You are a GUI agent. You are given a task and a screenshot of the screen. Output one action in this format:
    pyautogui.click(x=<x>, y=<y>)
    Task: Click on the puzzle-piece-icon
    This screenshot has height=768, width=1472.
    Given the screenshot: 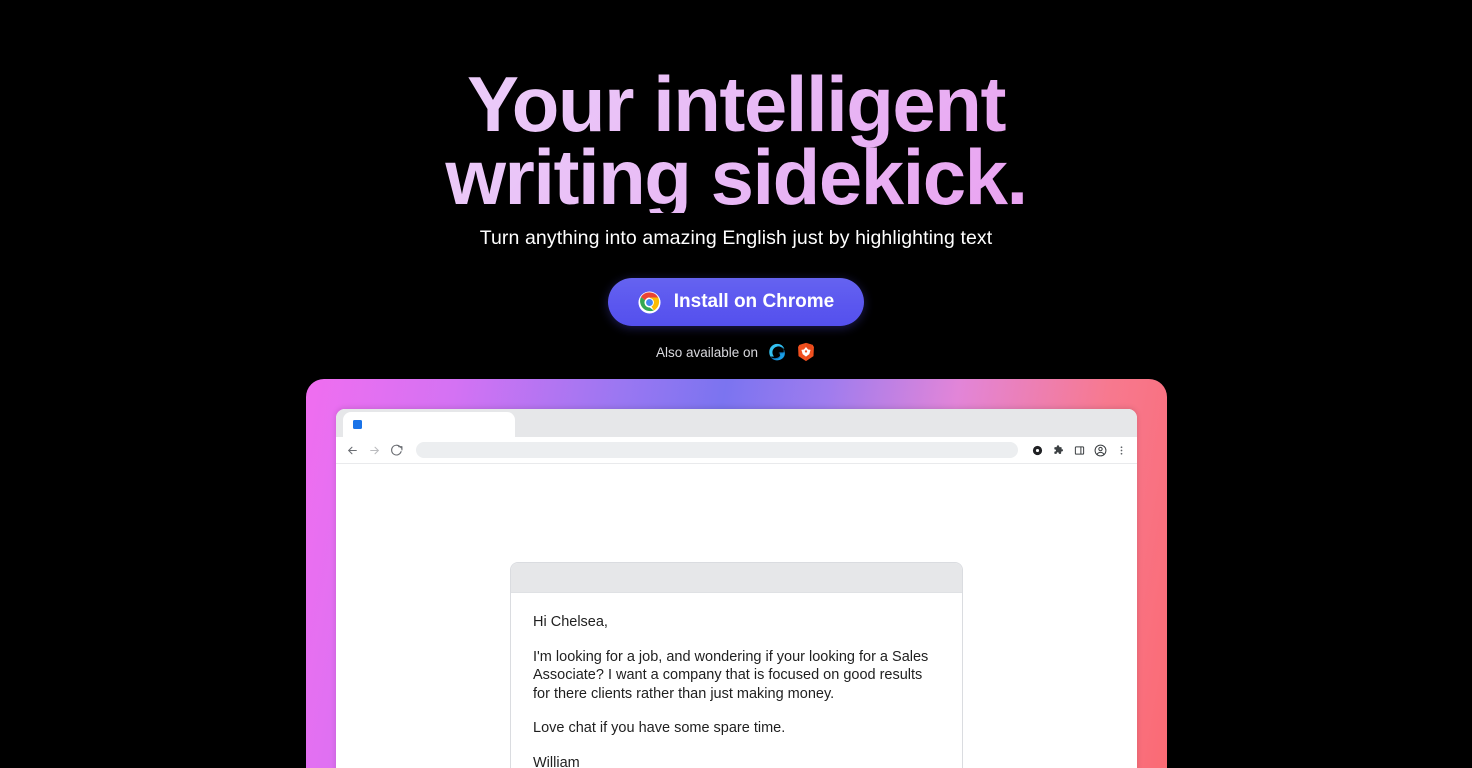 What is the action you would take?
    pyautogui.click(x=1058, y=450)
    